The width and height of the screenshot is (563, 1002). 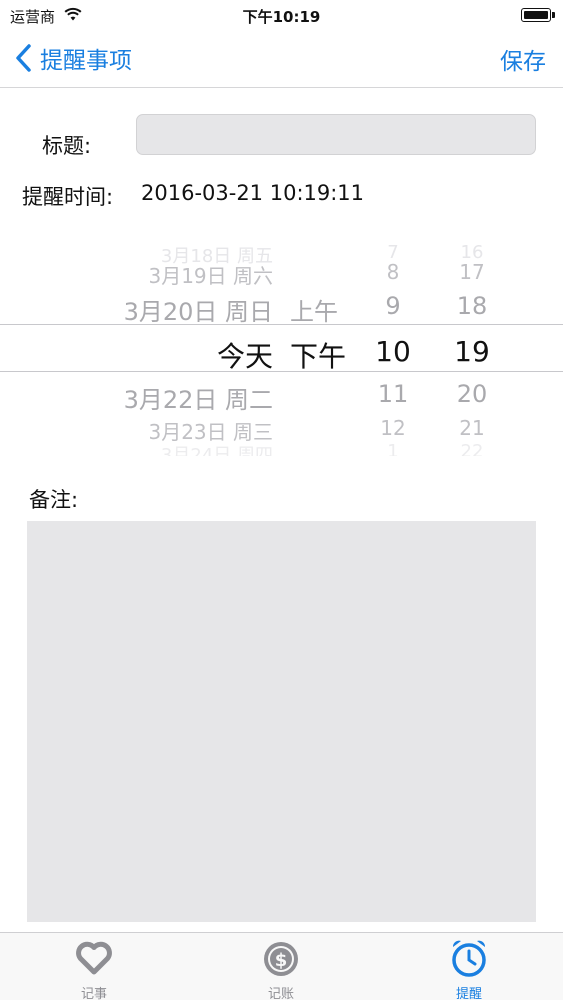 I want to click on picker-minute-option: 22, so click(x=472, y=448).